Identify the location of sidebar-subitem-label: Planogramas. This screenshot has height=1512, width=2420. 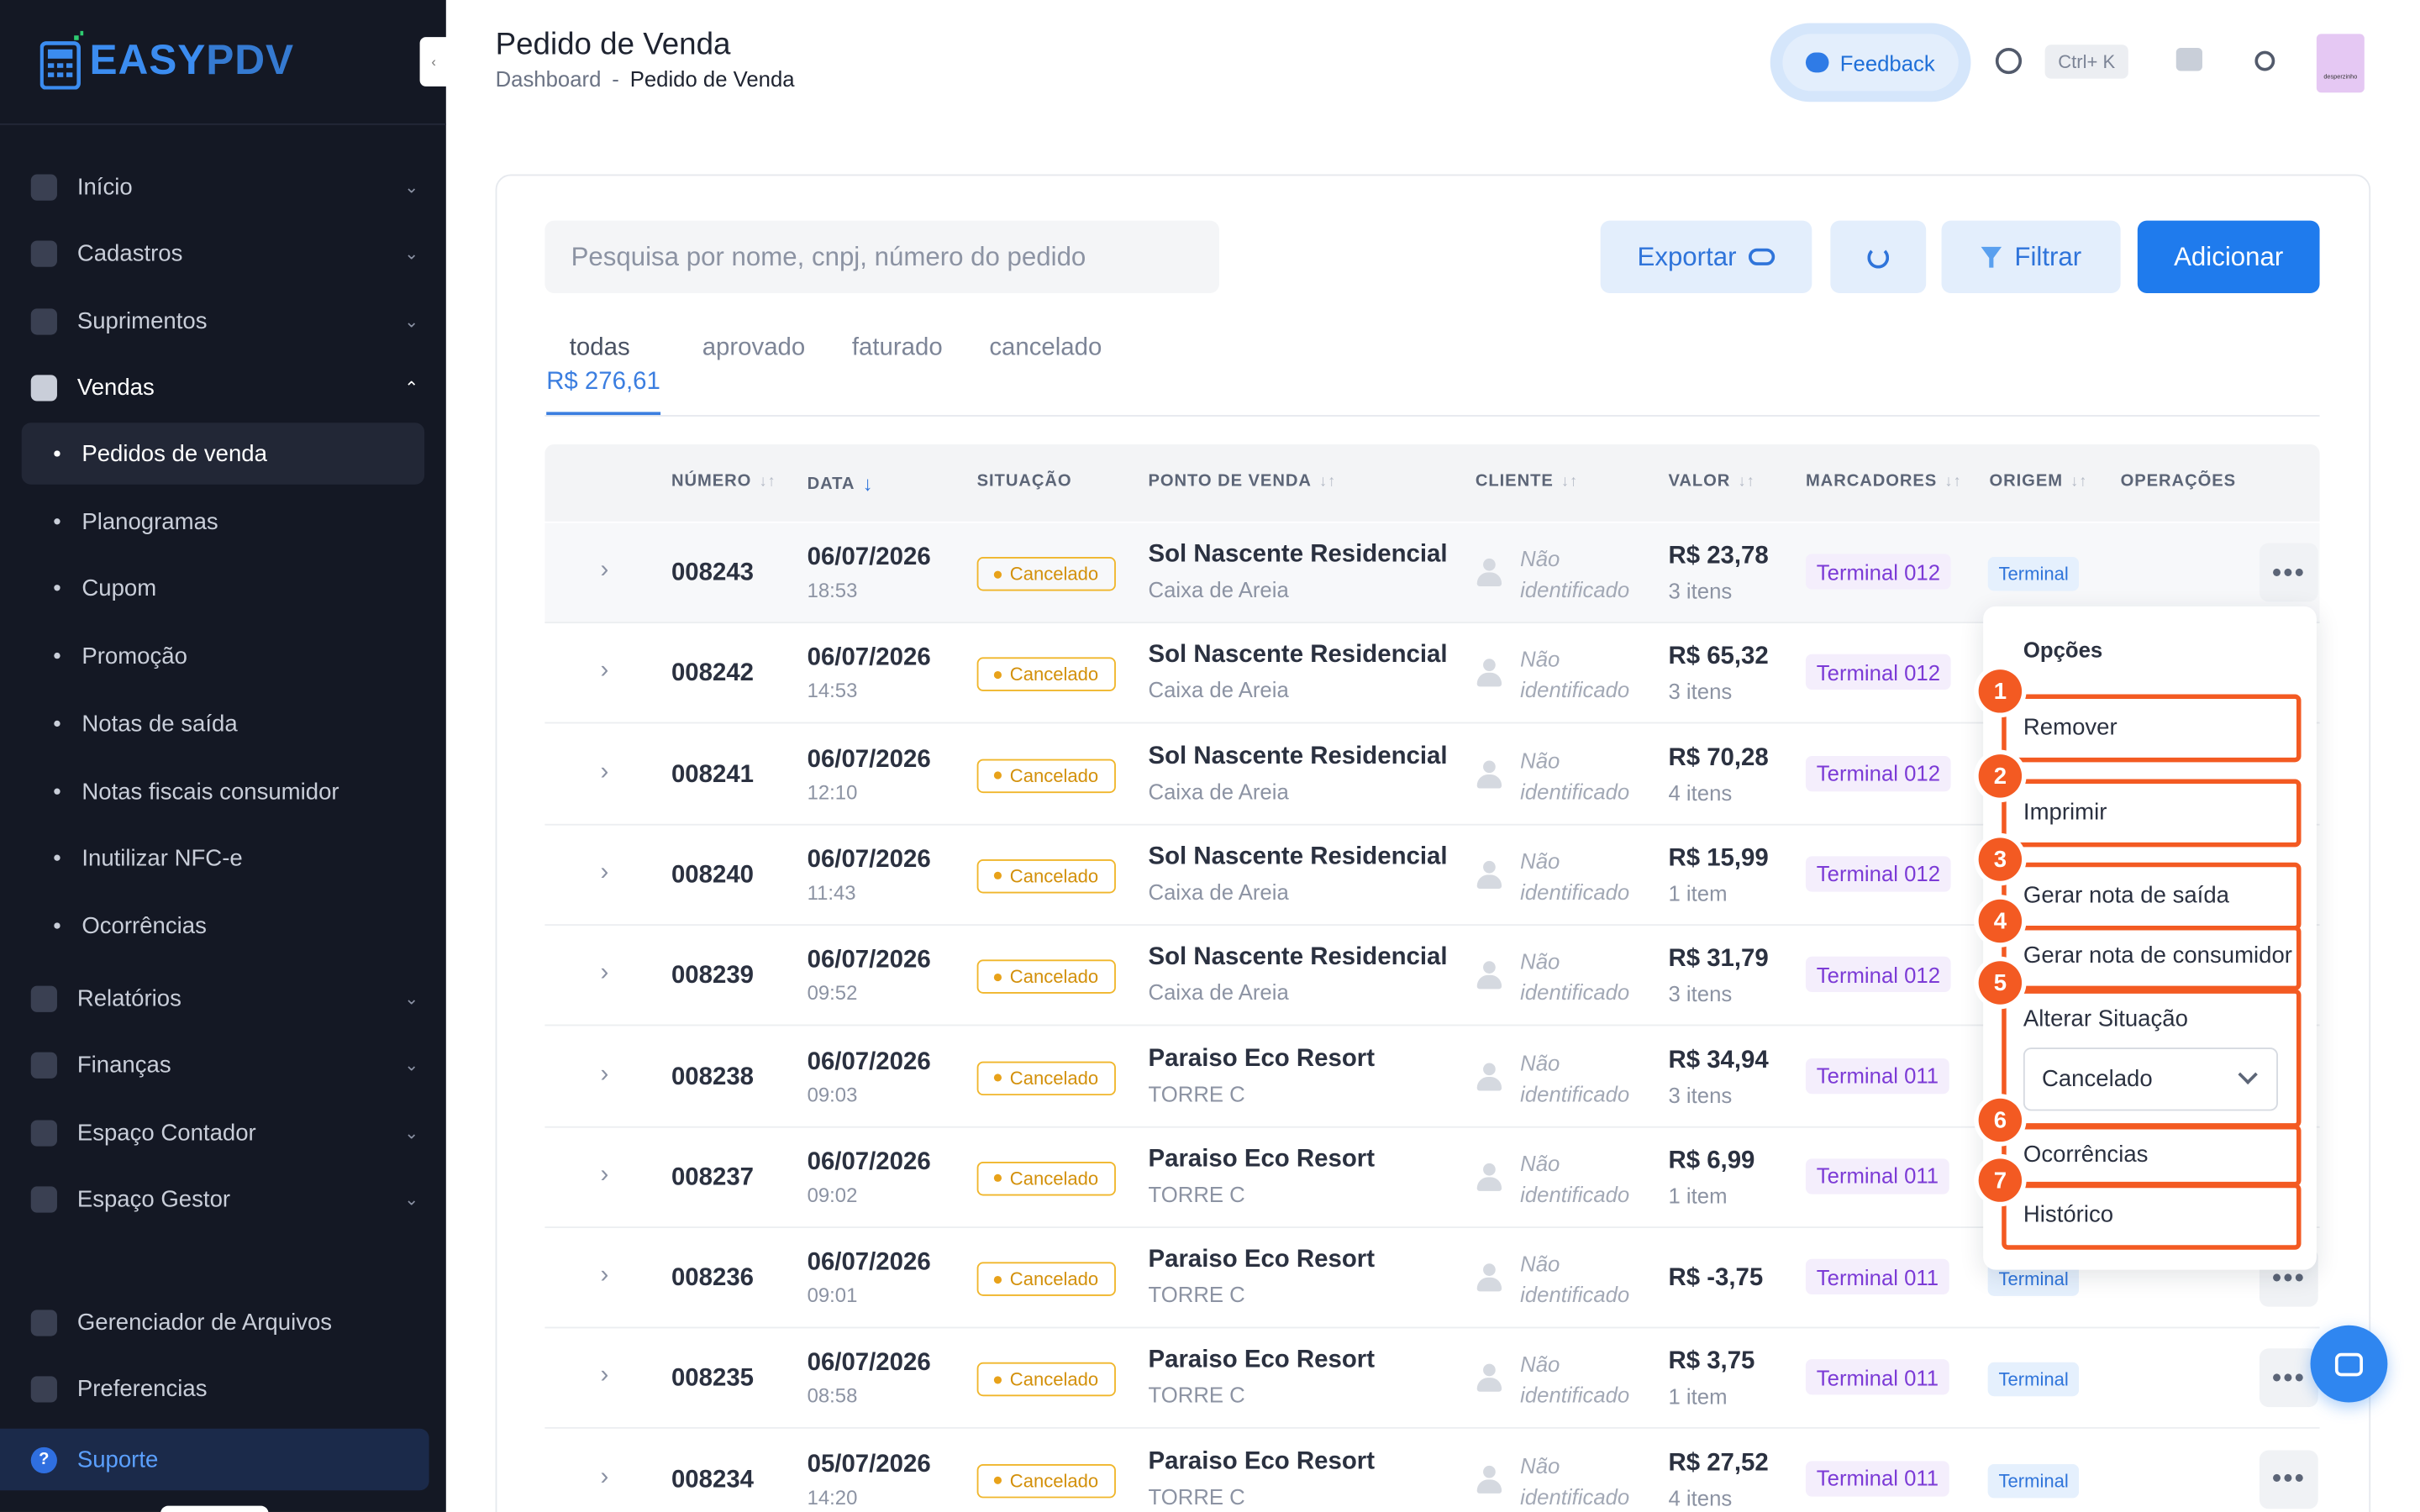
(150, 521).